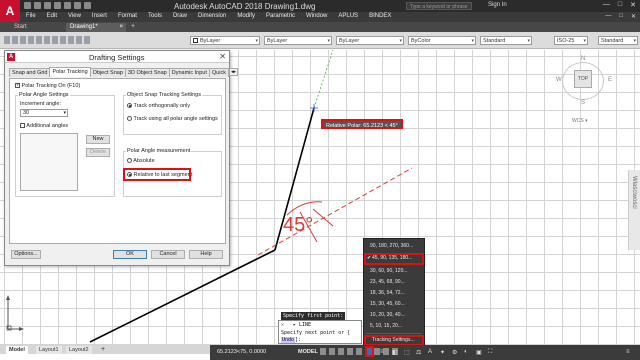 The width and height of the screenshot is (640, 360). Describe the element at coordinates (332, 351) in the screenshot. I see `snap-icon` at that location.